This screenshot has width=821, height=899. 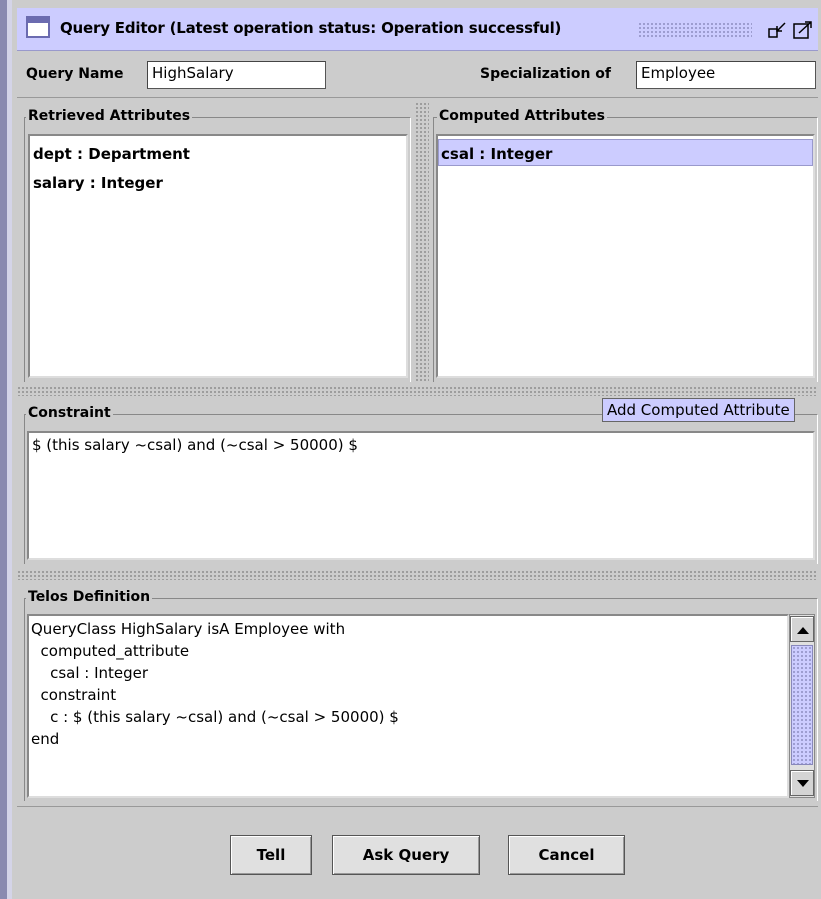 I want to click on retrieved-item: dept : Department, so click(x=111, y=154).